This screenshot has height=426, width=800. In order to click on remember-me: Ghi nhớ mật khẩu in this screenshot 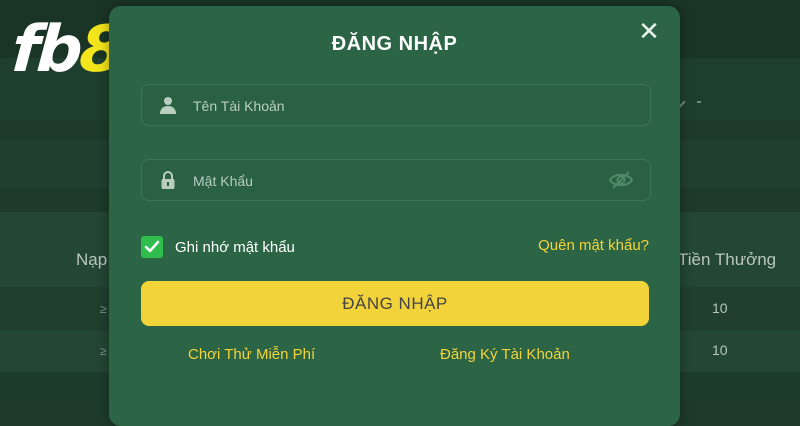, I will do `click(218, 247)`.